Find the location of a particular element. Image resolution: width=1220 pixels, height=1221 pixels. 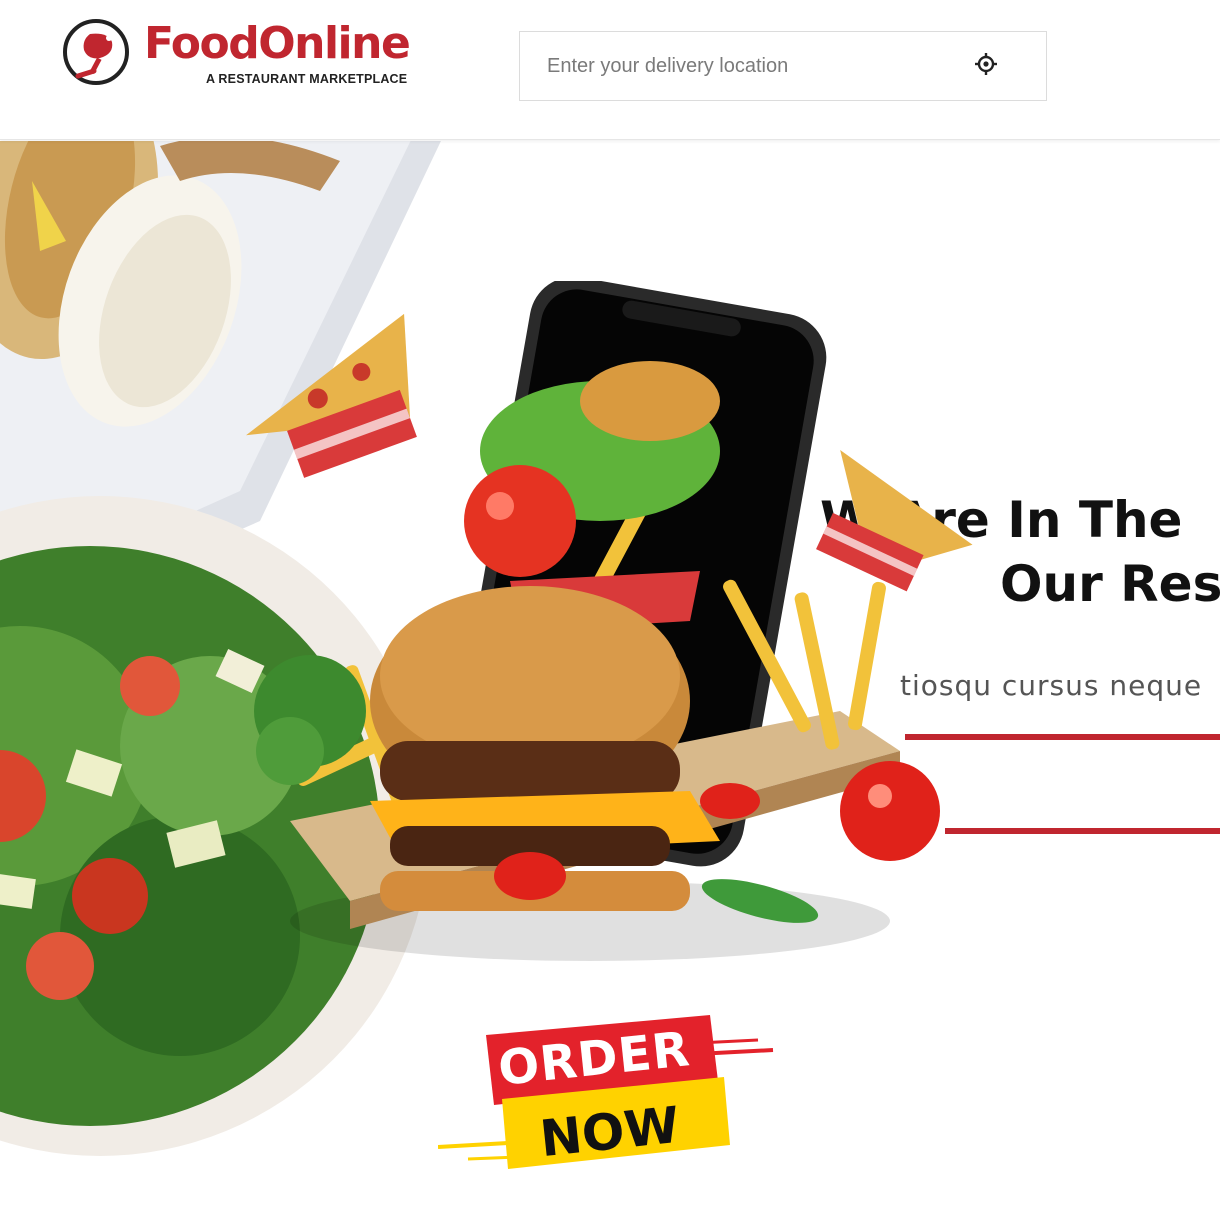

delivery-location-input is located at coordinates (755, 66).